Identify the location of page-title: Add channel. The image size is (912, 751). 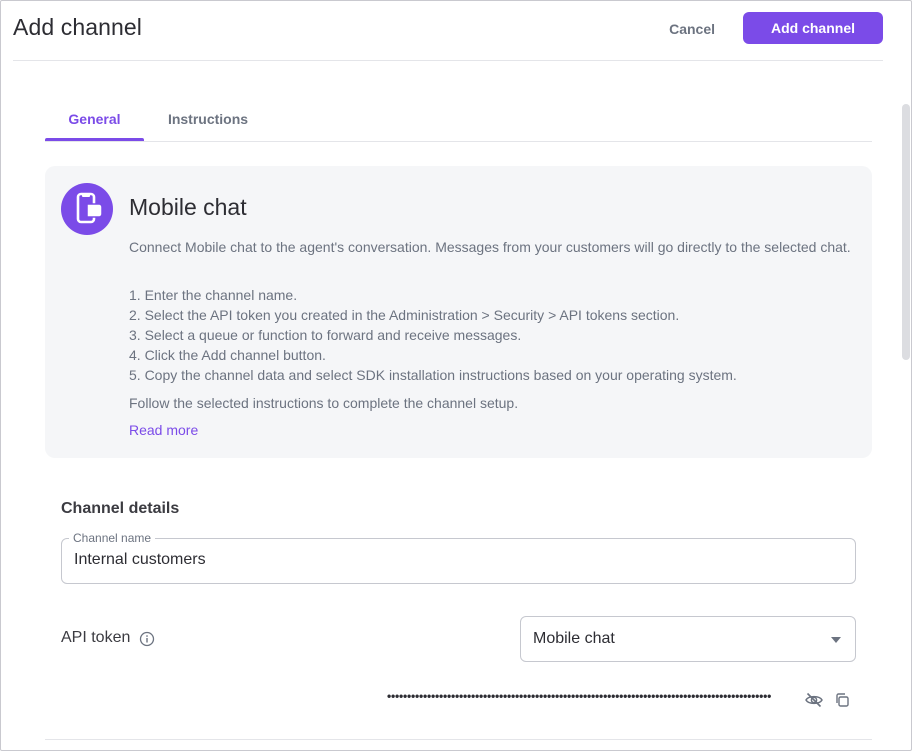
(77, 27).